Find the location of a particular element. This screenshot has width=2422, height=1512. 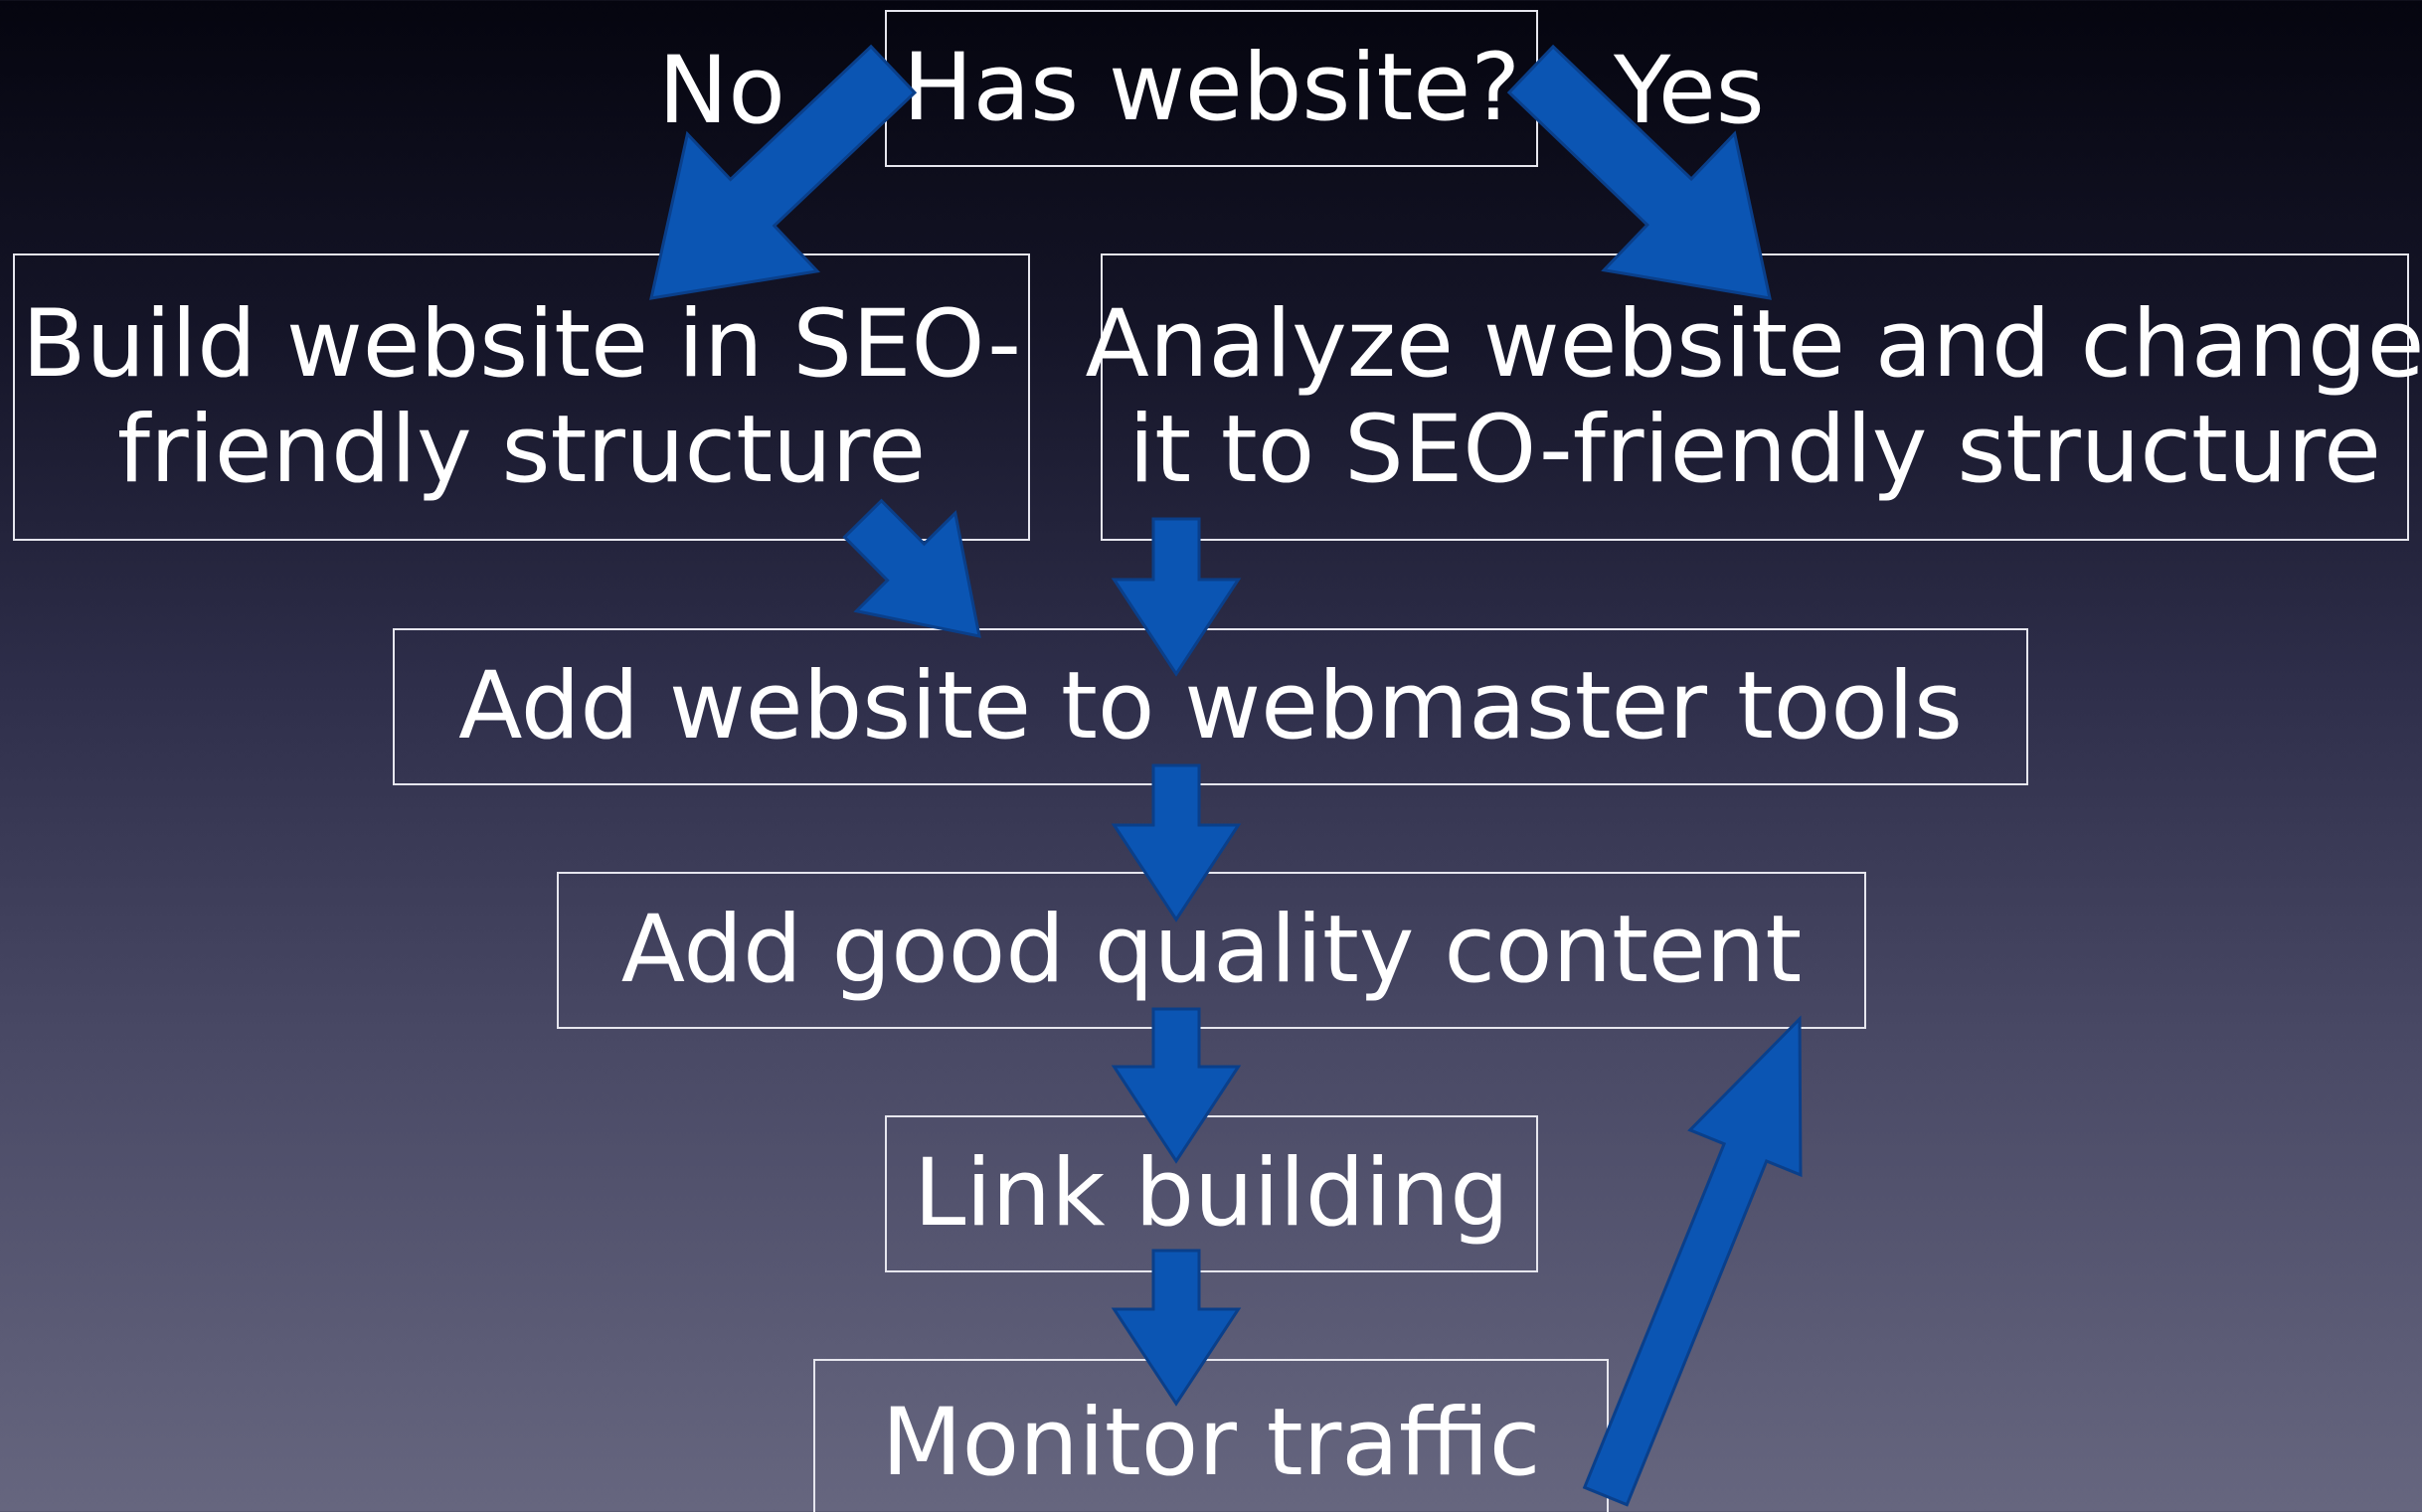

node-has-website-label: Has website? is located at coordinates (1211, 88).